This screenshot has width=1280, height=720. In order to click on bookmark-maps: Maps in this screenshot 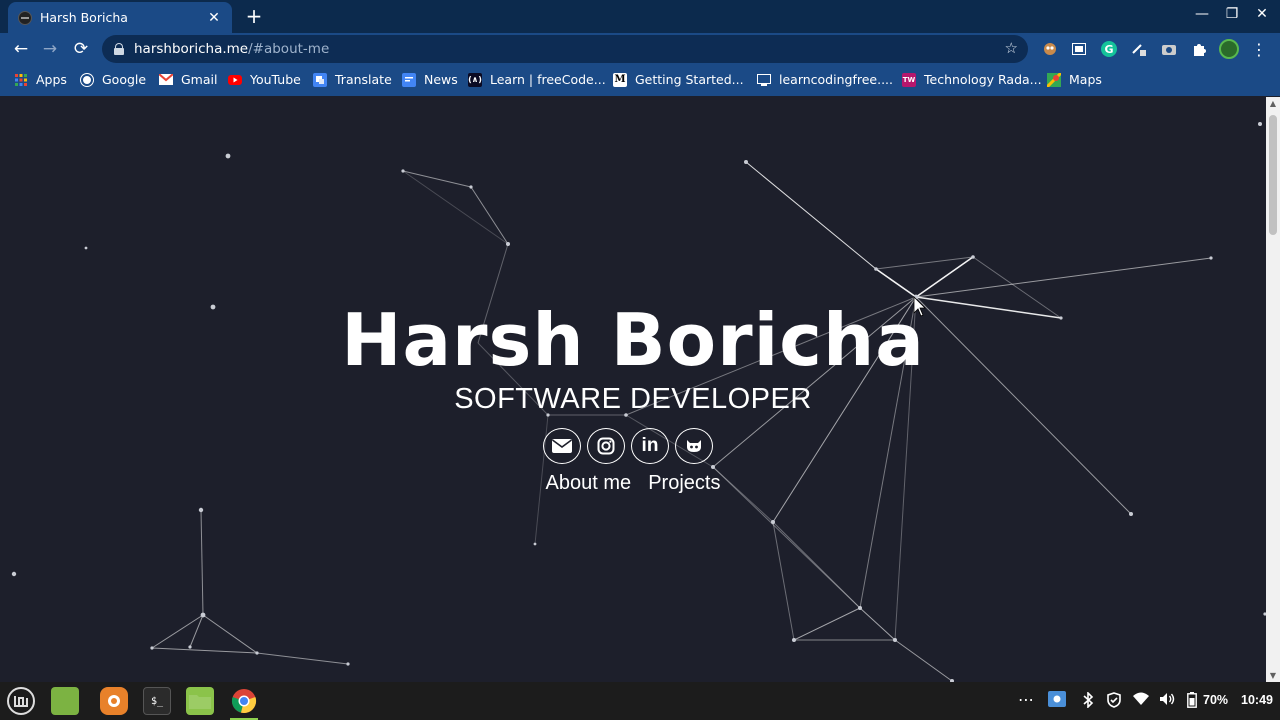, I will do `click(1074, 79)`.